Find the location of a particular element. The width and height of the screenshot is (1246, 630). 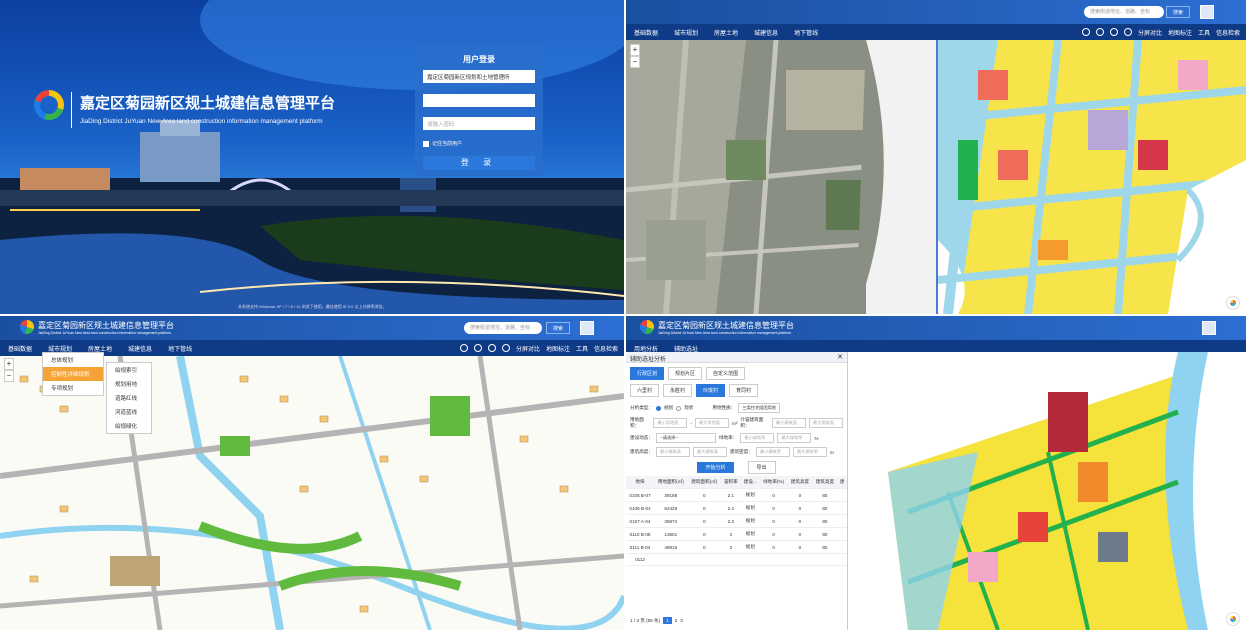

table-cell: 0 is located at coordinates (800, 508).